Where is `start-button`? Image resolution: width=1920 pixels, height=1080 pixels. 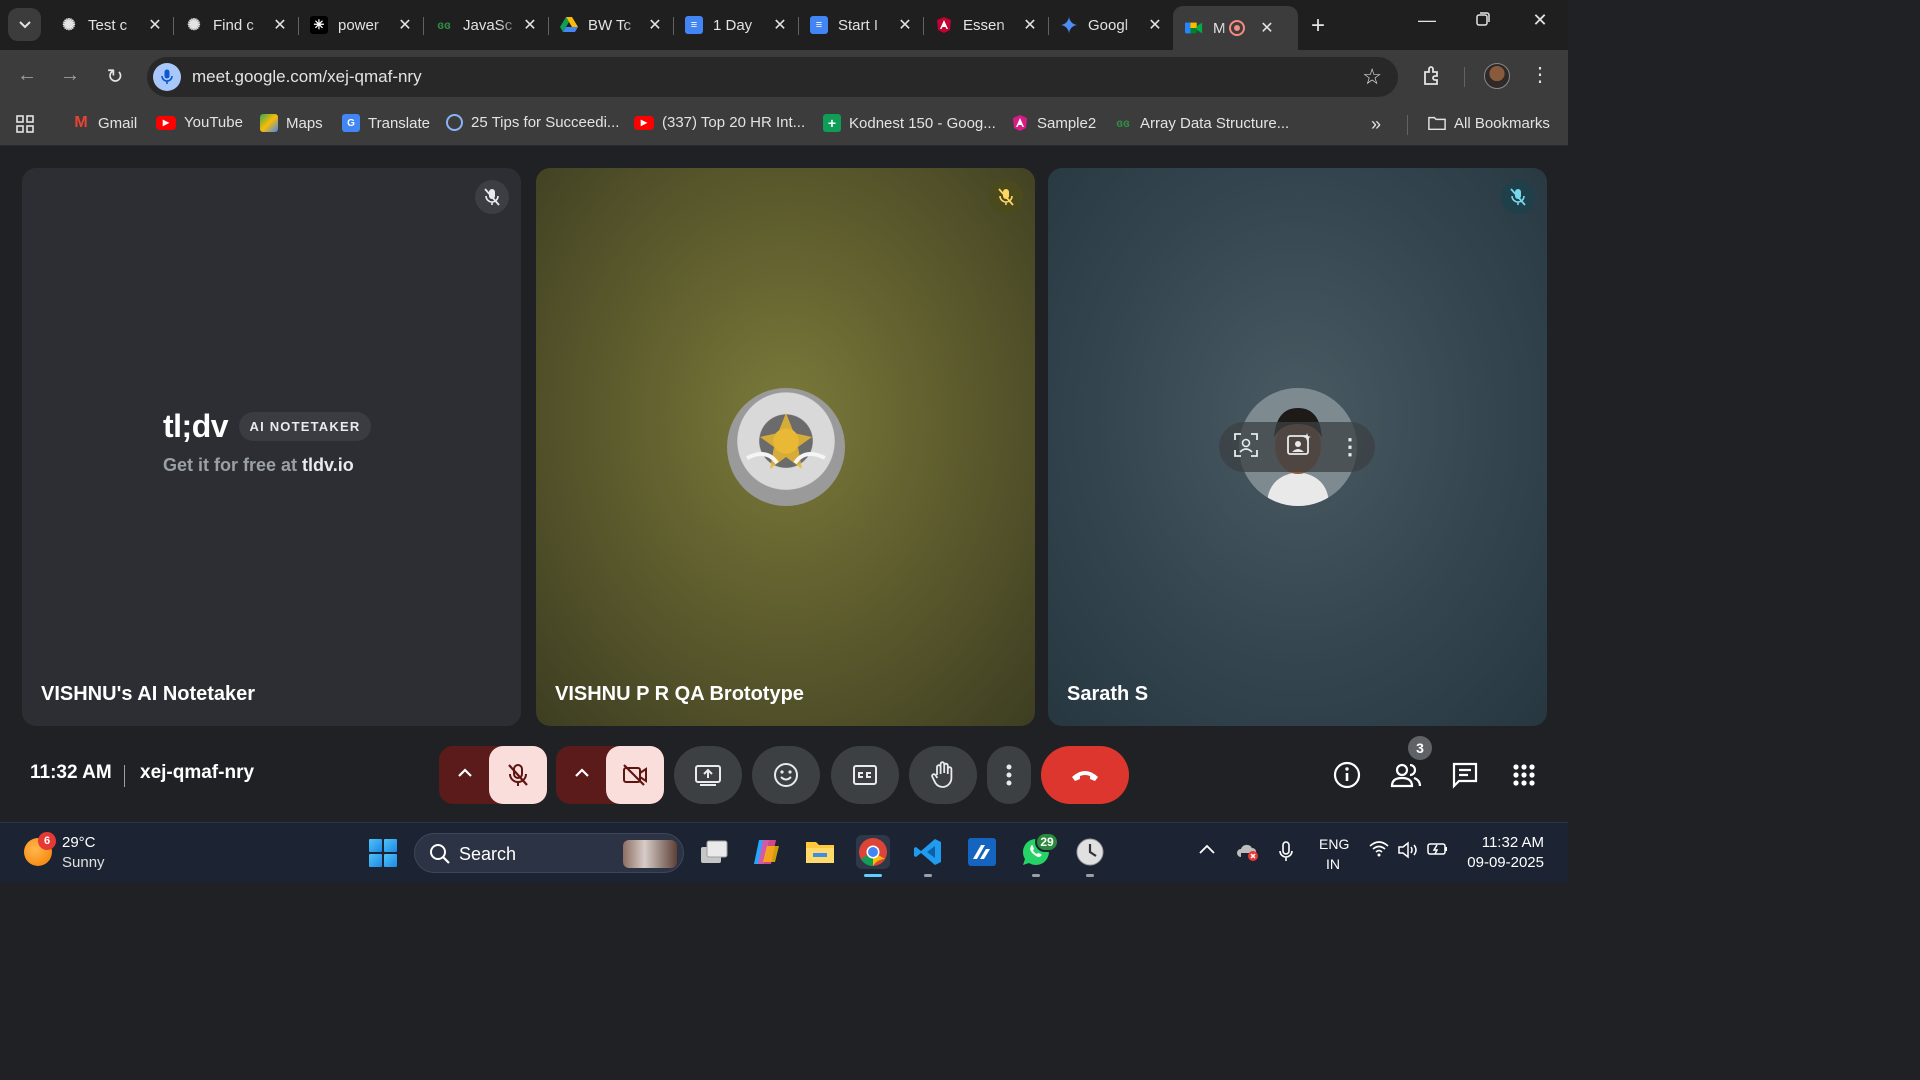
start-button is located at coordinates (383, 853).